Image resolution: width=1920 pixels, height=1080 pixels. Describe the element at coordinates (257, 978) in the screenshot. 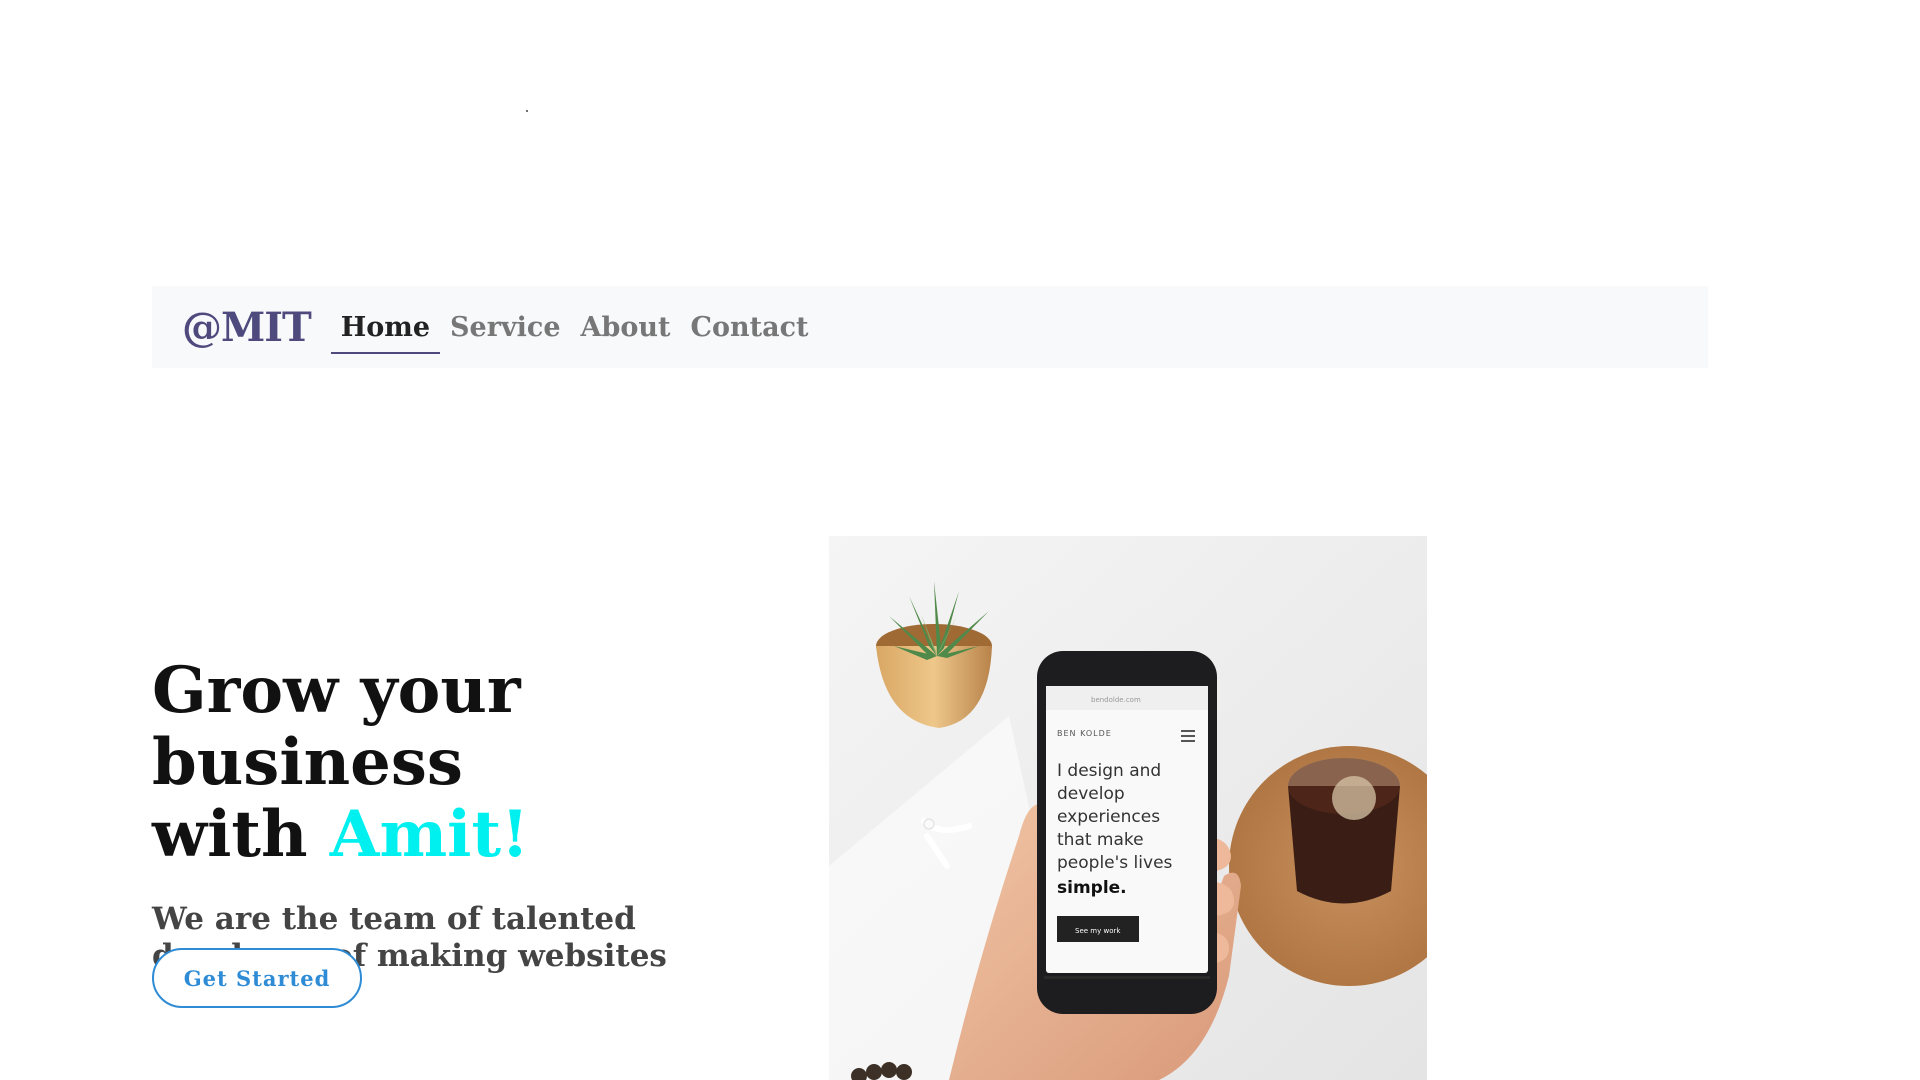

I see `get-started-button: Get Started` at that location.